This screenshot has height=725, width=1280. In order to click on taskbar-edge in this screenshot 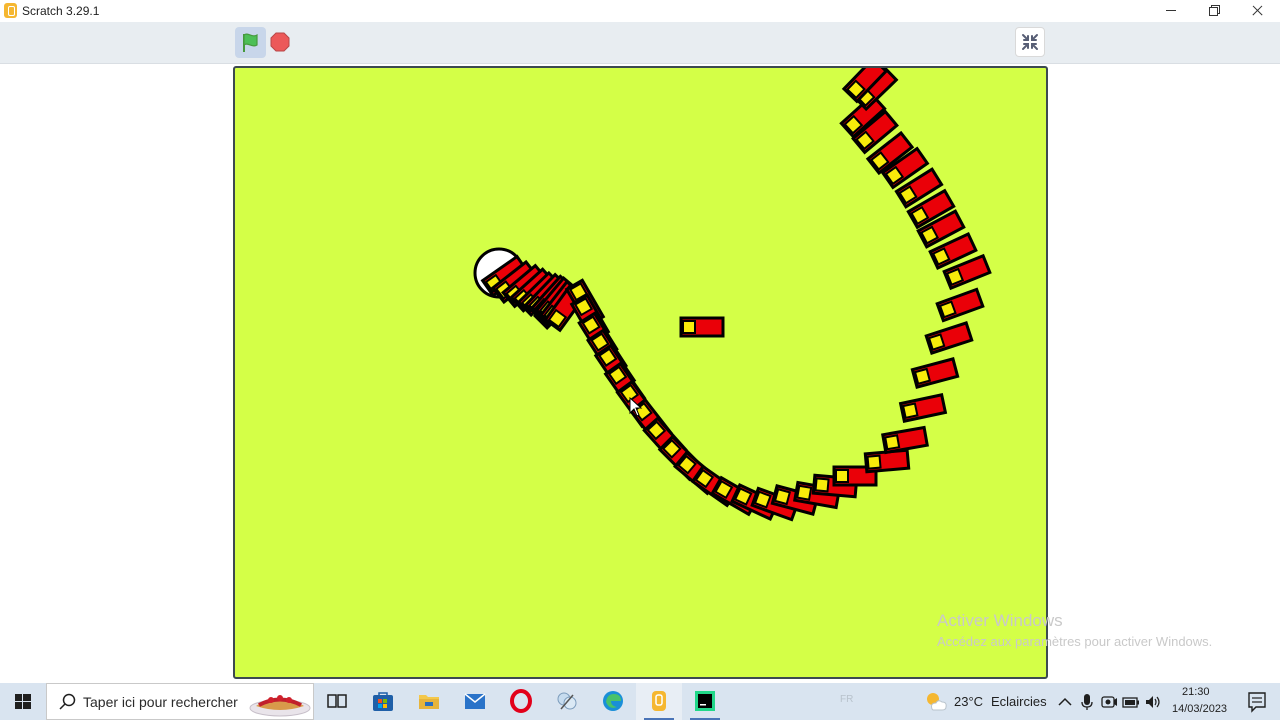, I will do `click(613, 701)`.